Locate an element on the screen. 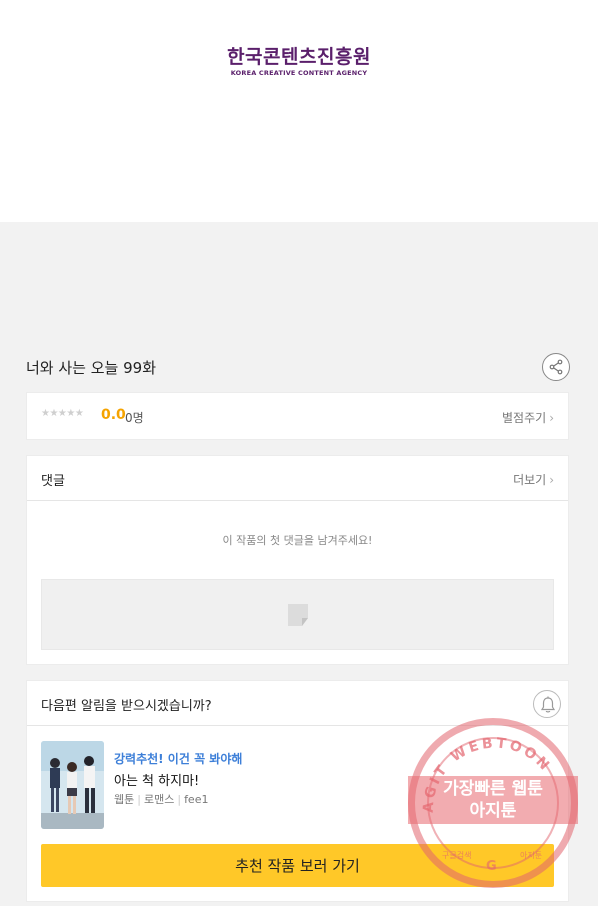  comment-more-label: 더보기 is located at coordinates (530, 480).